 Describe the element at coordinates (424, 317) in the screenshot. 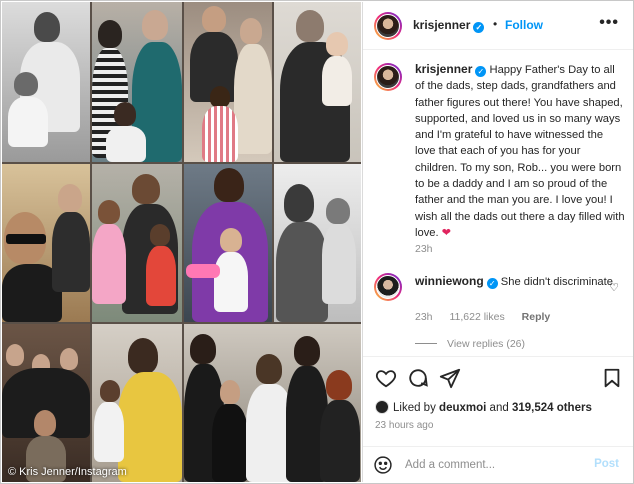

I see `comment-time: 23h` at that location.